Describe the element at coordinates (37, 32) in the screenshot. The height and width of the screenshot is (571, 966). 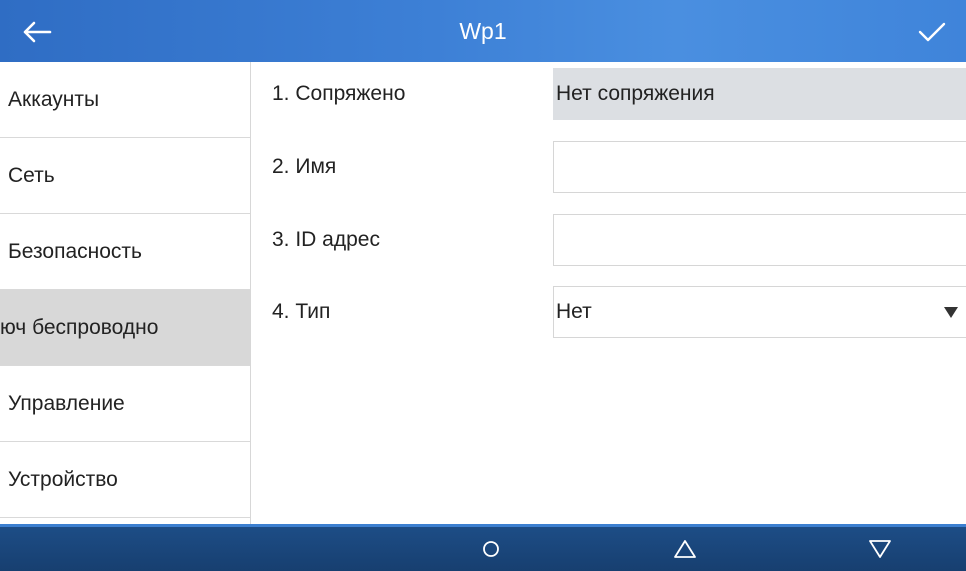
I see `arrow-left-icon` at that location.